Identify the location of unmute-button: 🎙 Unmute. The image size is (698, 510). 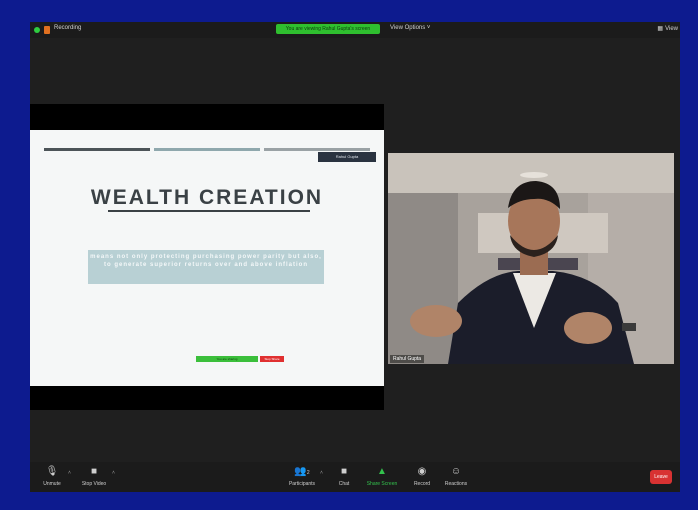
(52, 476).